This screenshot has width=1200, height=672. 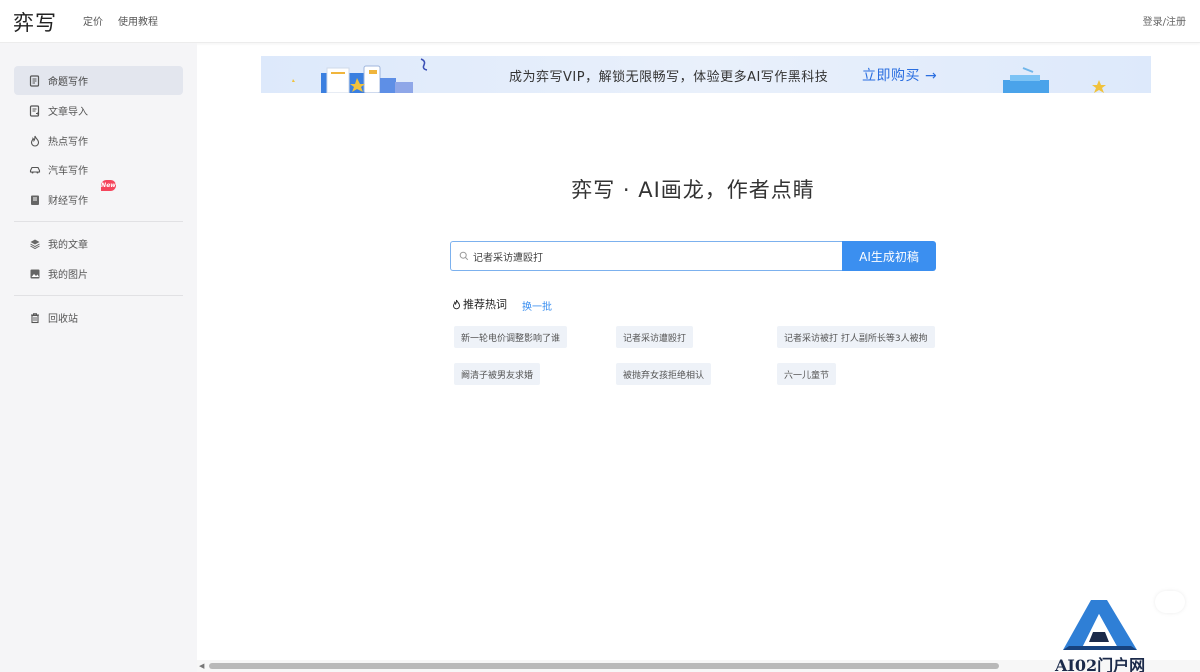 I want to click on sidebar-item-hot-writing: 热点写作, so click(x=98, y=140).